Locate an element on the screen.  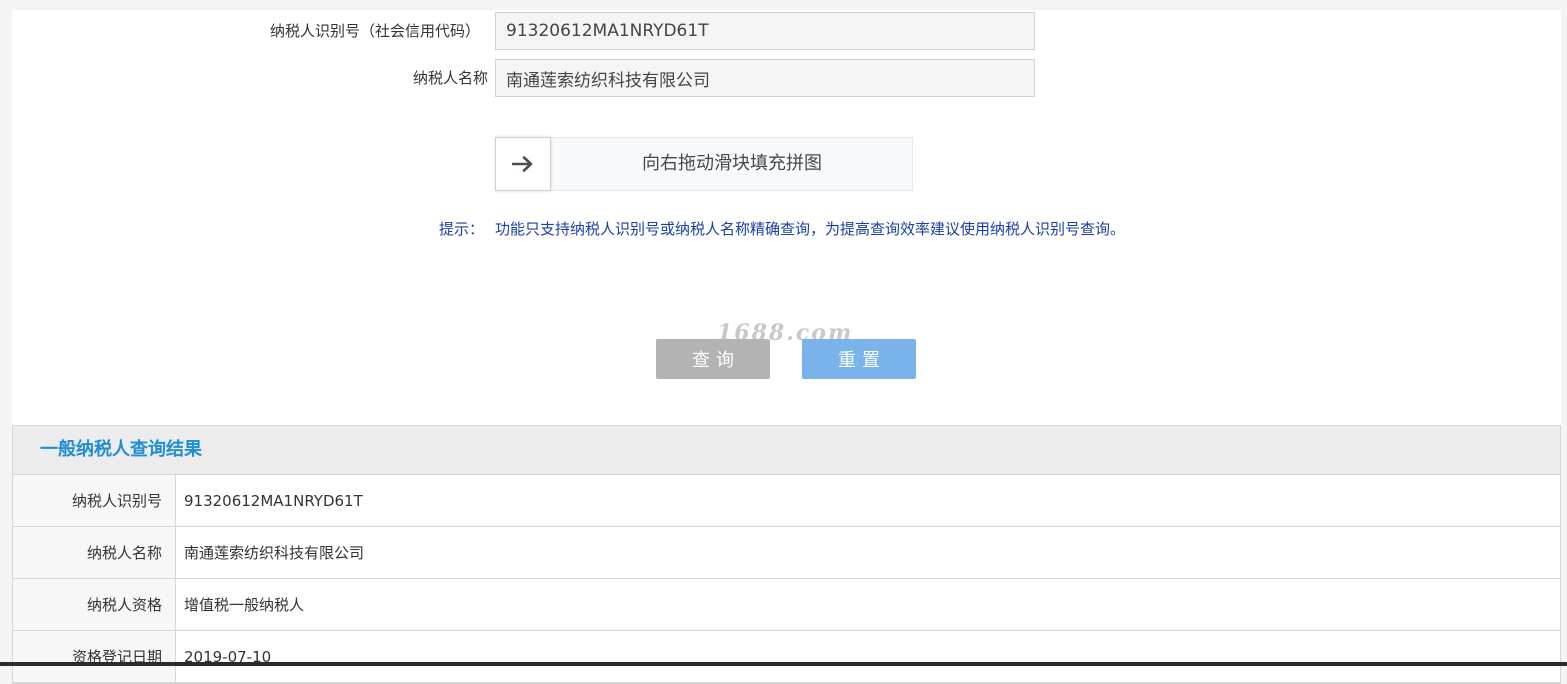
table-row: 纳税人名称 南通莲索纺织科技有限公司 is located at coordinates (786, 552).